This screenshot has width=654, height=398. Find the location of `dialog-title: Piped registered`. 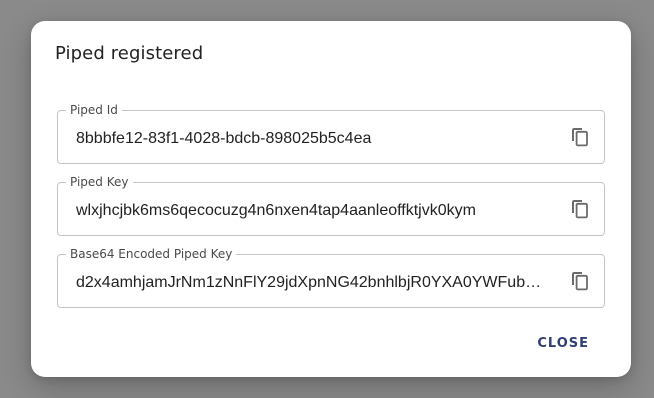

dialog-title: Piped registered is located at coordinates (129, 53).